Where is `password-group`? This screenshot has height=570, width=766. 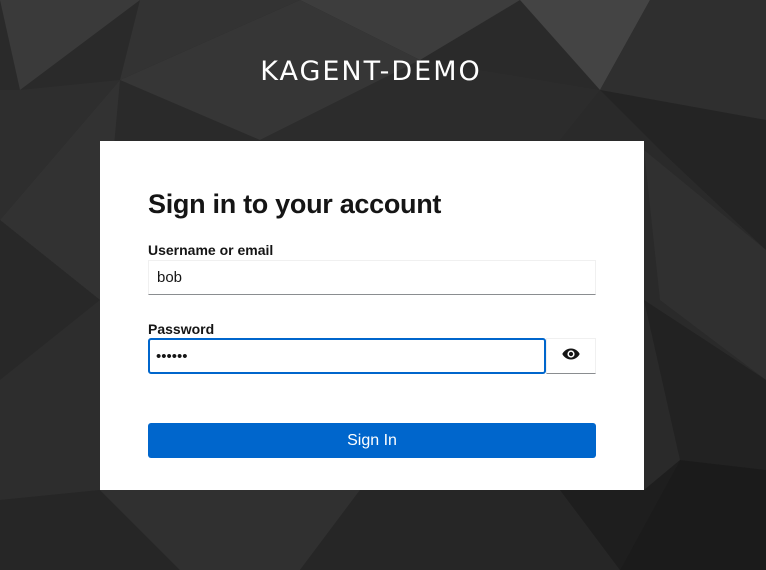
password-group is located at coordinates (372, 356).